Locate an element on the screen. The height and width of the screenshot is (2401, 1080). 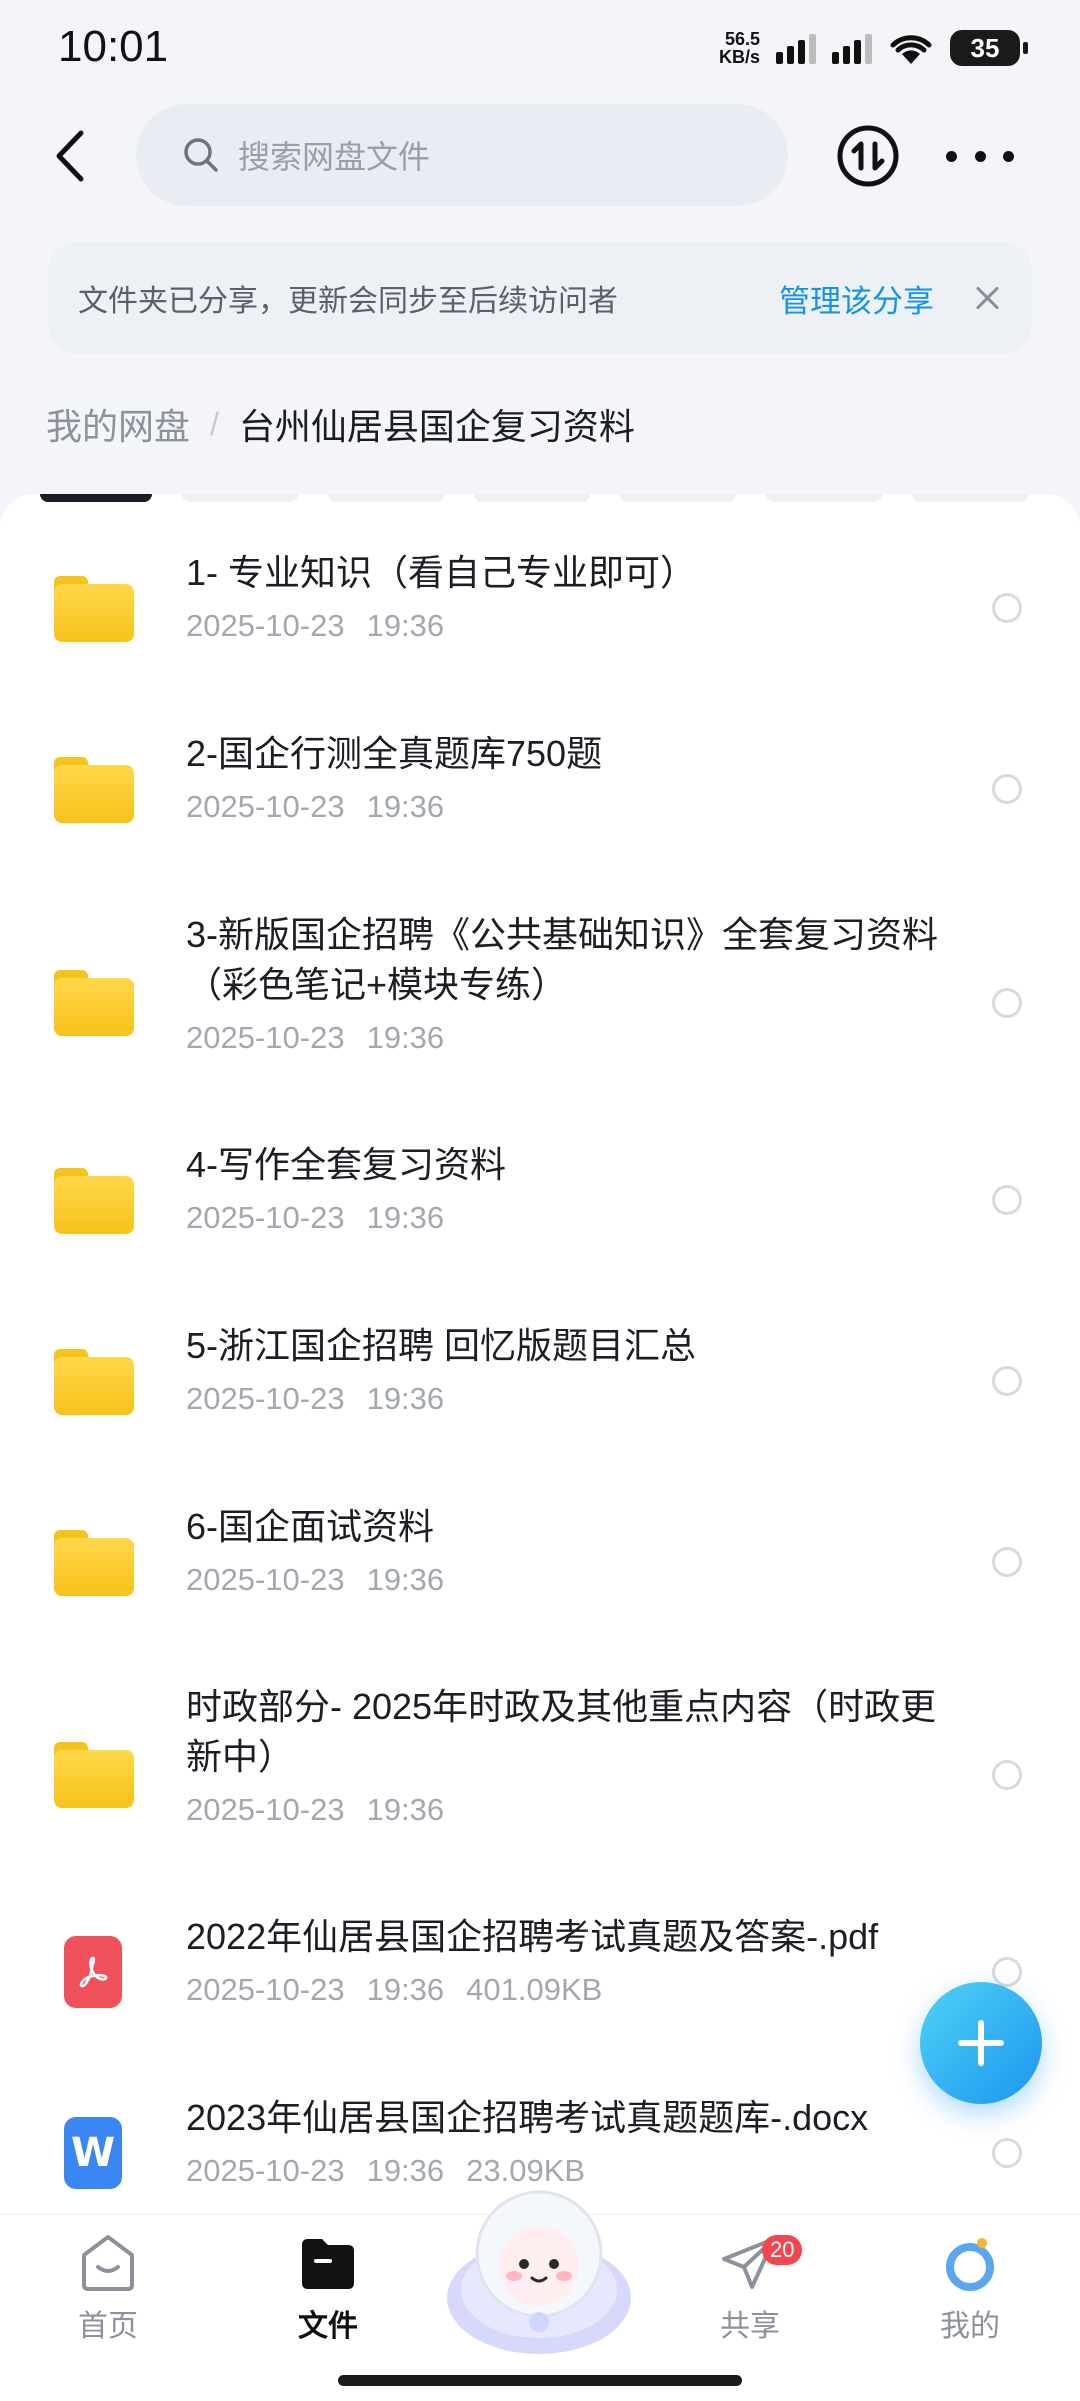
battery-icon: 35 is located at coordinates (989, 48).